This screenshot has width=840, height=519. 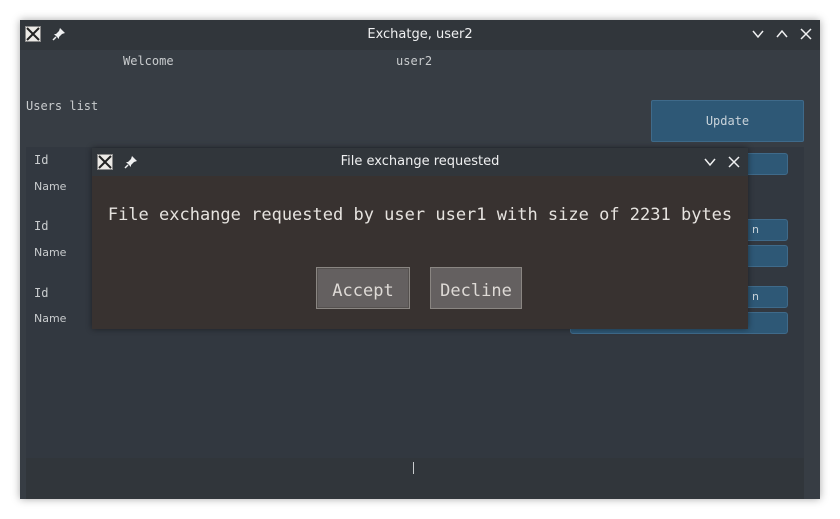 I want to click on window-titlebar: Exchatge, user2, so click(x=420, y=35).